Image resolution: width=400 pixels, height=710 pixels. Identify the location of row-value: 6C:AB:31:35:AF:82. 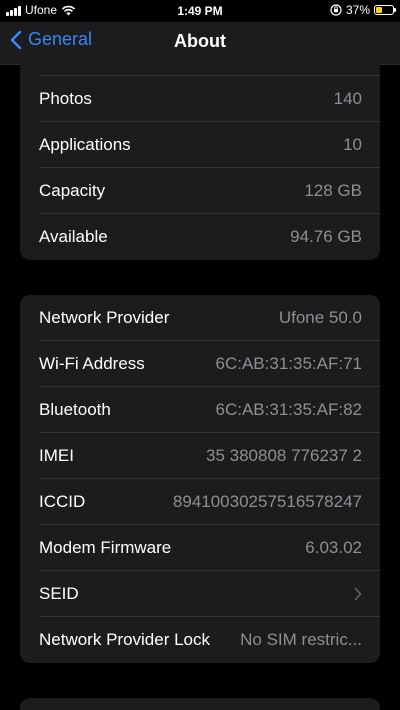
(288, 409).